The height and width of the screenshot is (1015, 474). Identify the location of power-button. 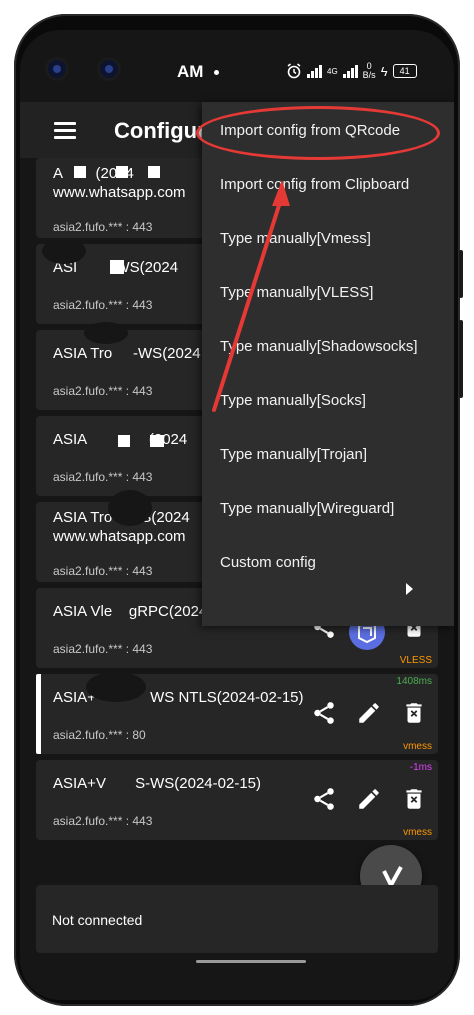
(461, 359).